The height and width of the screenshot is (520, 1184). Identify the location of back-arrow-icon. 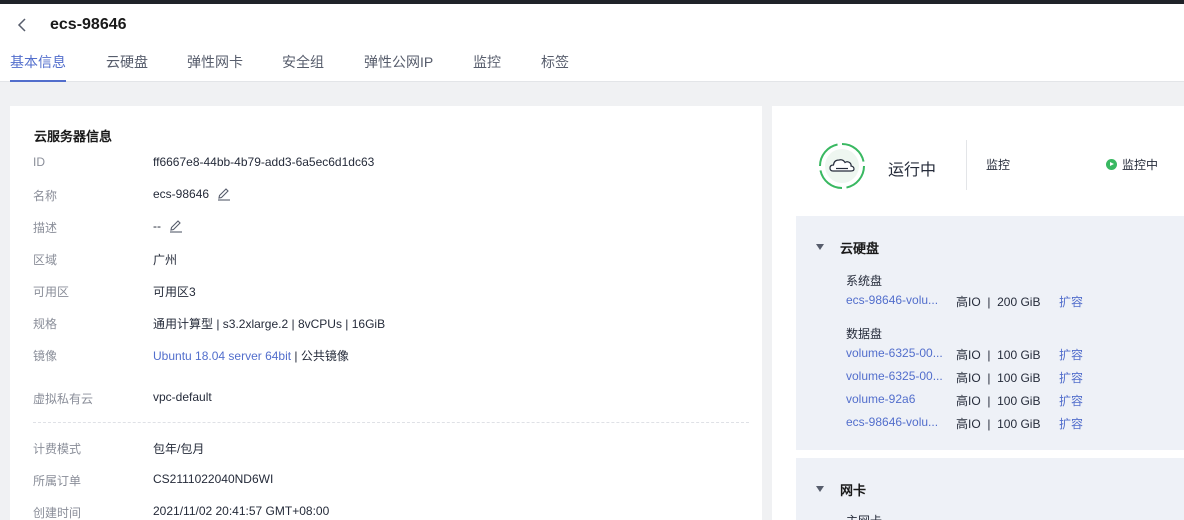
(23, 25).